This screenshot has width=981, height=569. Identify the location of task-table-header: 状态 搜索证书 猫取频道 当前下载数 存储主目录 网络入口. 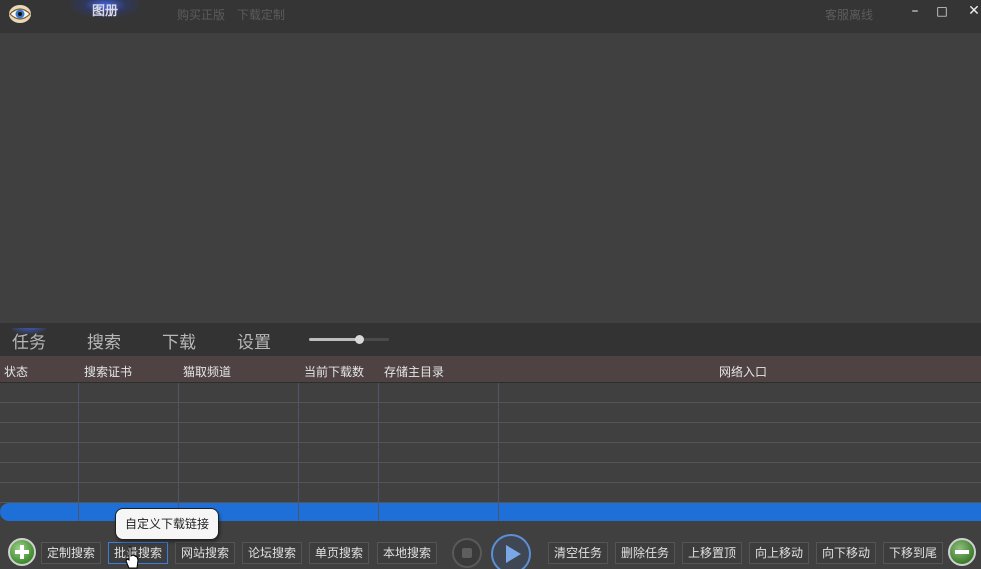
(490, 369).